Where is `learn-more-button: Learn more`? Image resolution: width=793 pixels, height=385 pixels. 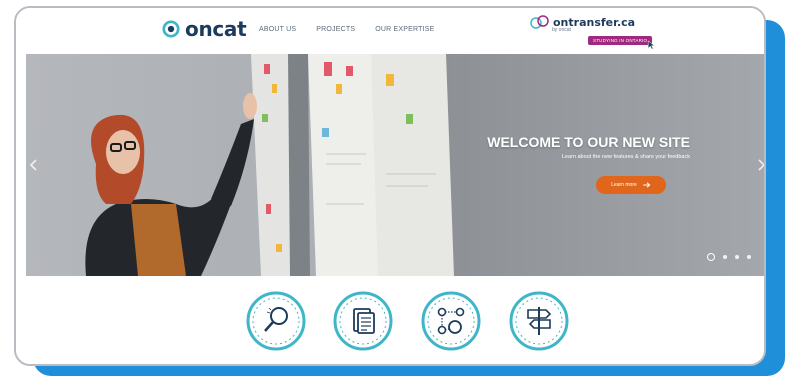 learn-more-button: Learn more is located at coordinates (631, 185).